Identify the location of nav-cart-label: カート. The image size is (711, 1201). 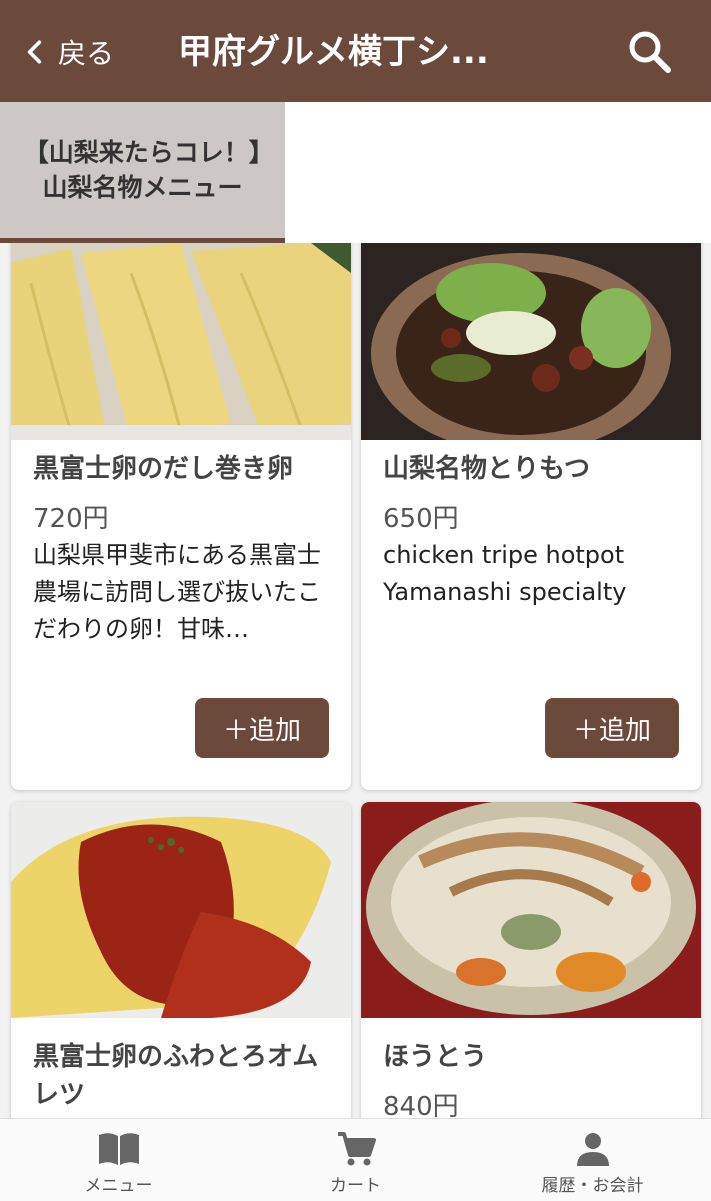
(355, 1186).